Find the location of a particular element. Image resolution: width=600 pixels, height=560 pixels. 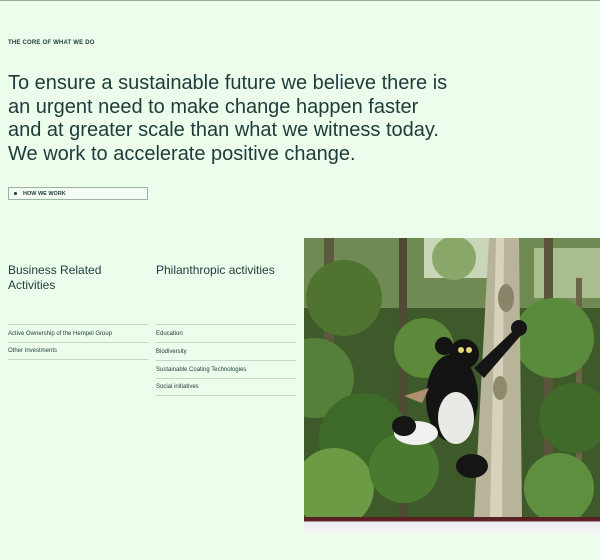

bullet-dot-icon is located at coordinates (15, 193).